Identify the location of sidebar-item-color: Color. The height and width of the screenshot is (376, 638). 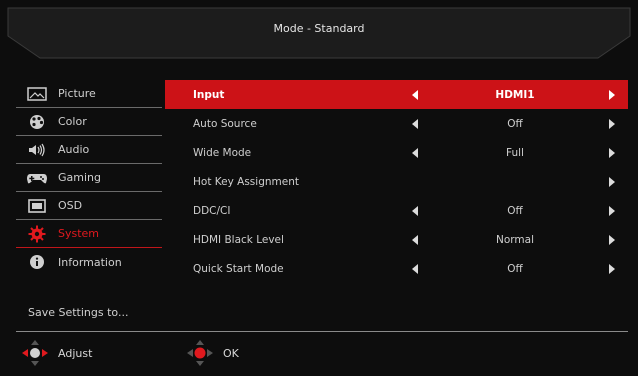
(89, 122).